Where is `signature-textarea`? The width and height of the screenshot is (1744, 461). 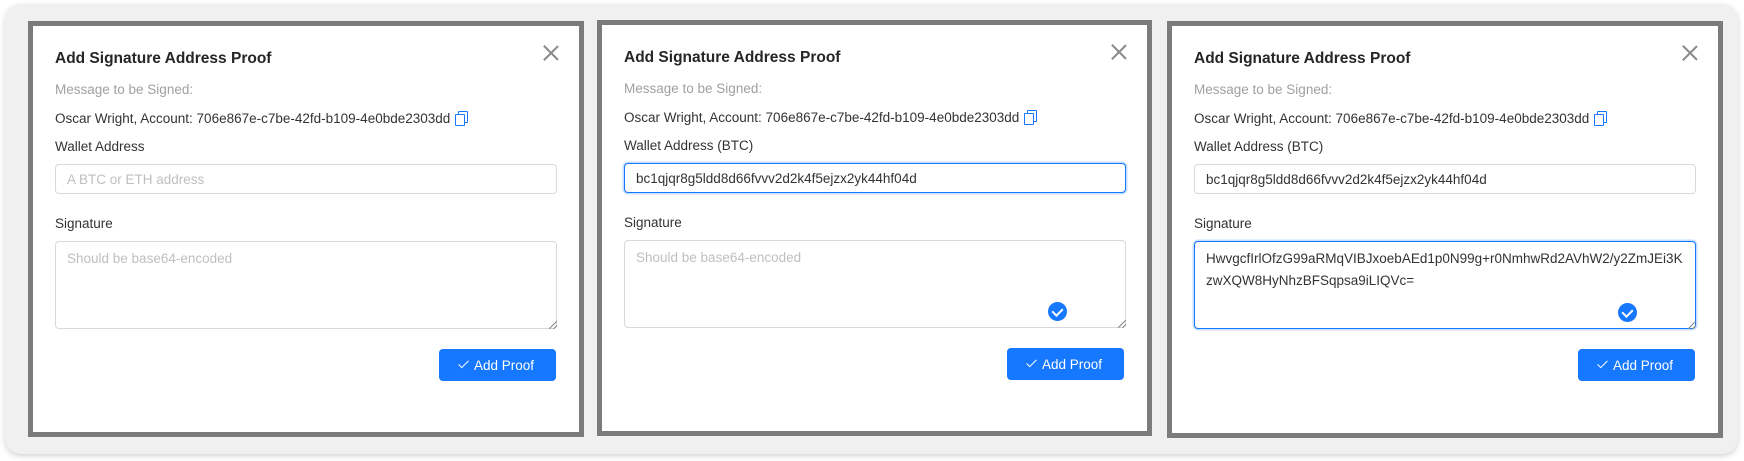
signature-textarea is located at coordinates (306, 285).